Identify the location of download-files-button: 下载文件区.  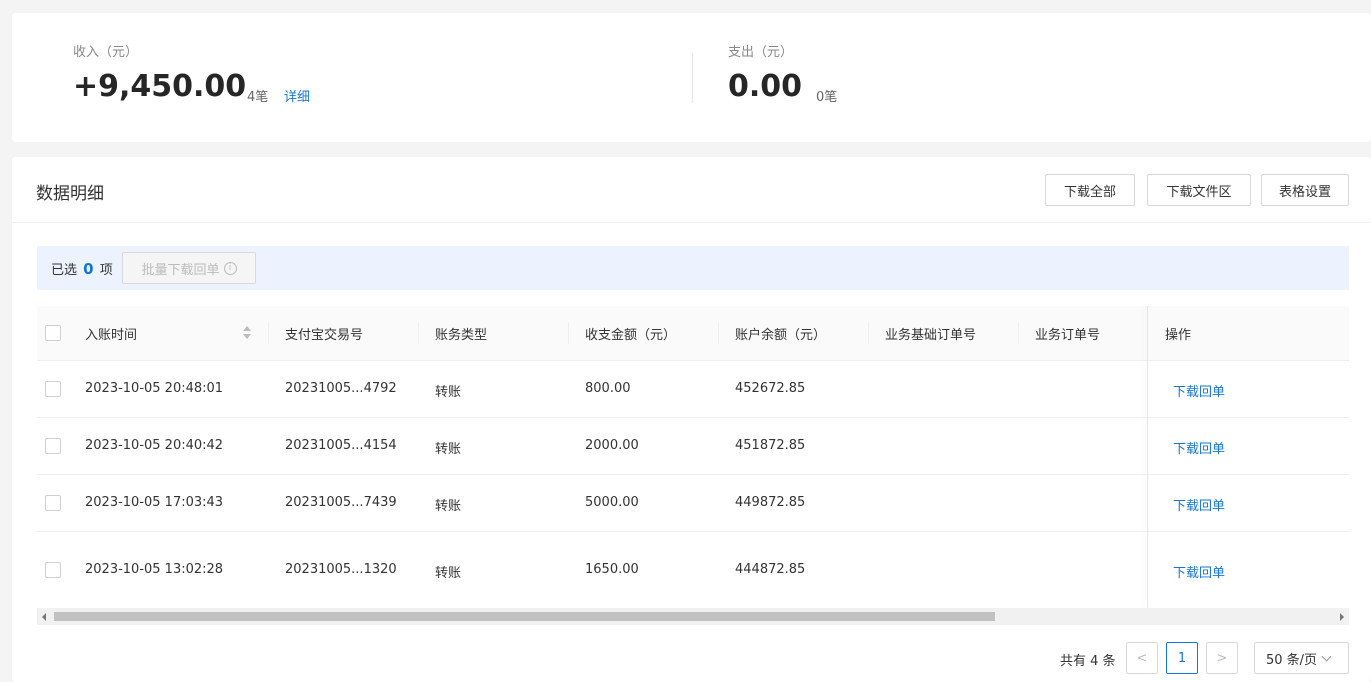
(1199, 190).